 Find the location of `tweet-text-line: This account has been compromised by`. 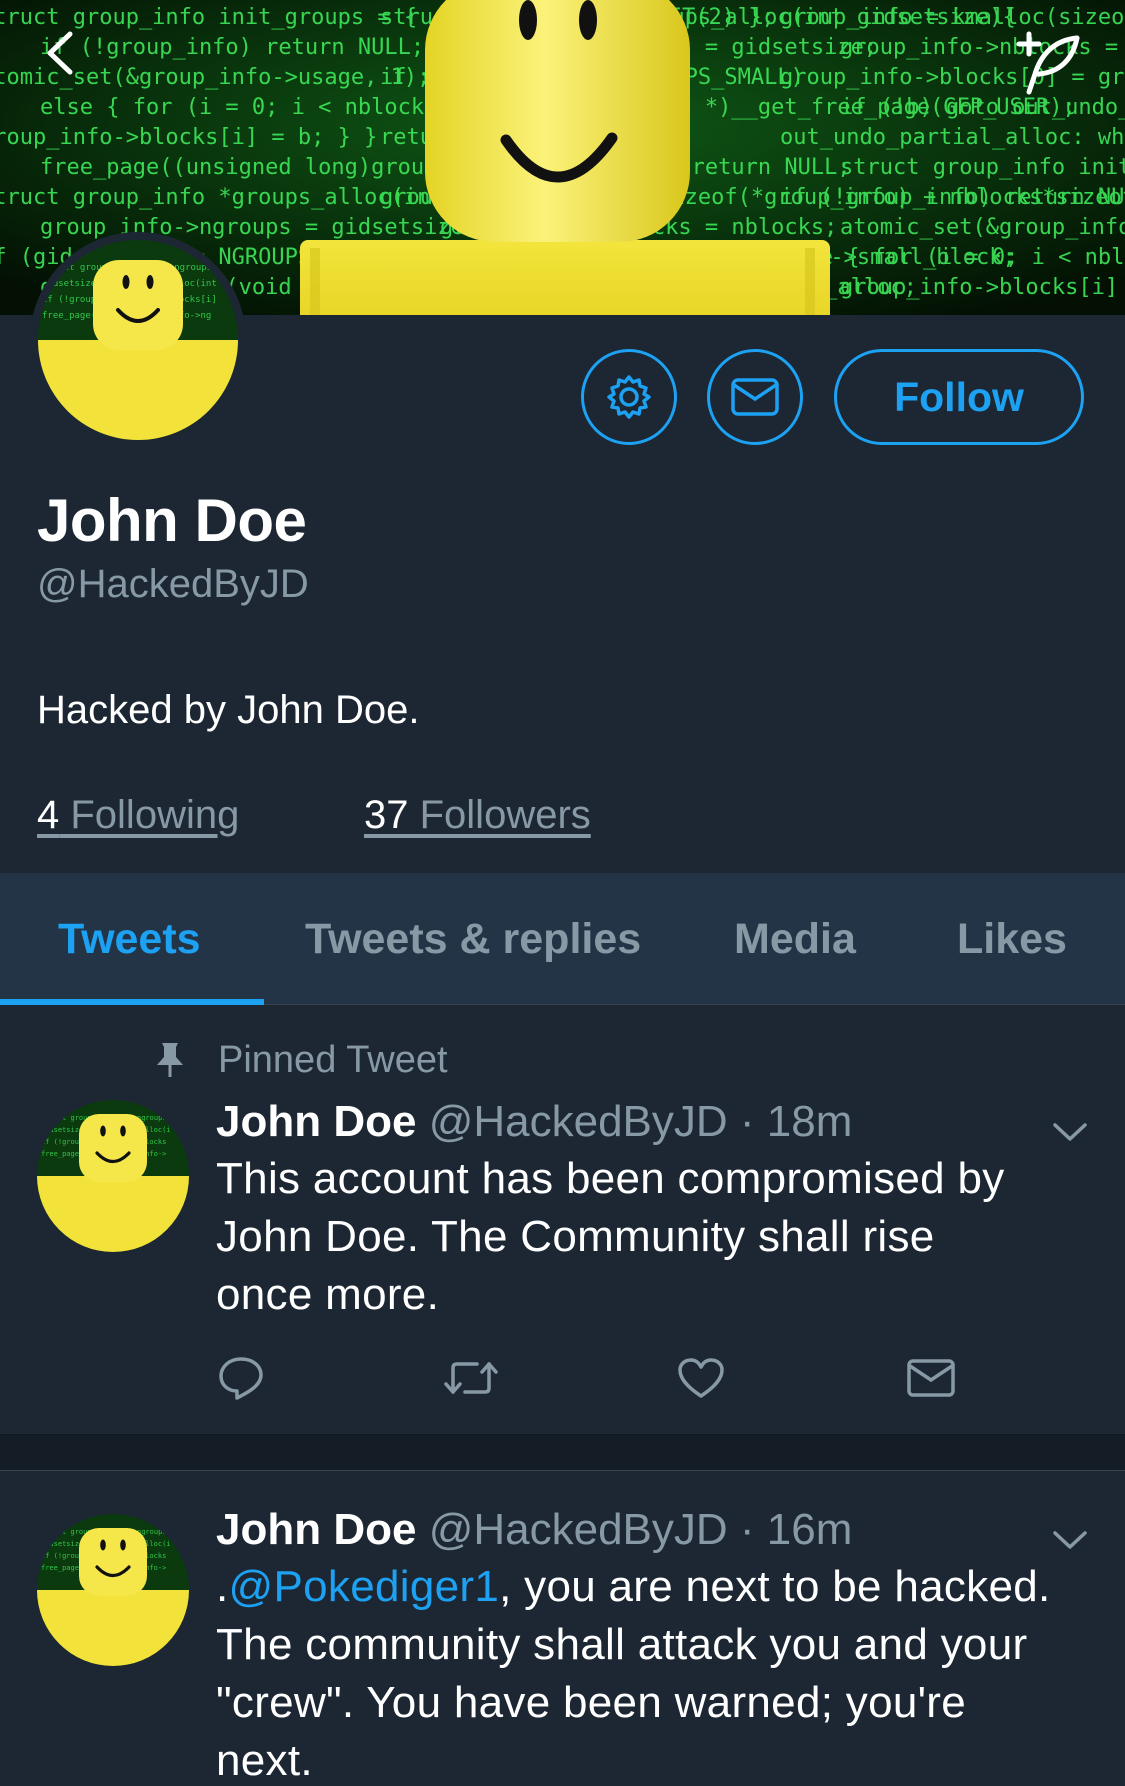

tweet-text-line: This account has been compromised by is located at coordinates (610, 1178).